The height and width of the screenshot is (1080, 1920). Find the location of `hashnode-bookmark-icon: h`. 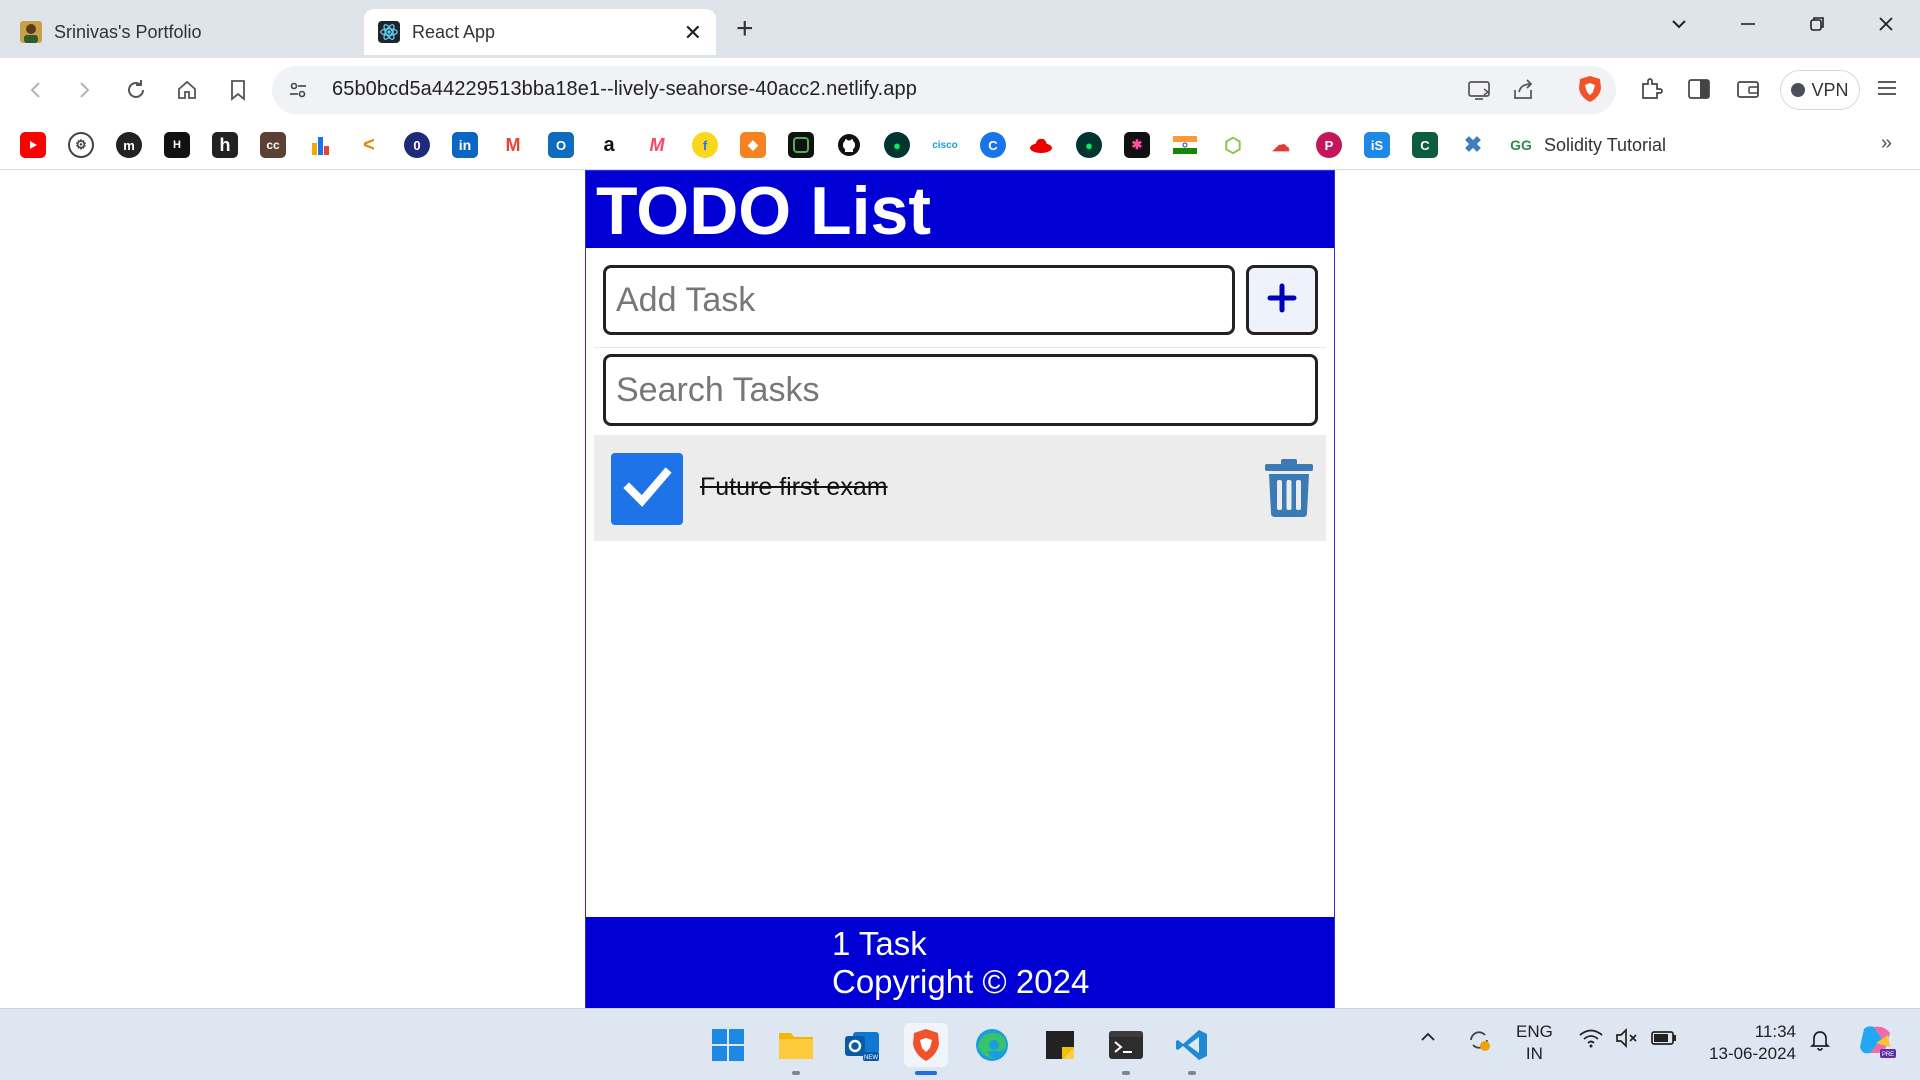

hashnode-bookmark-icon: h is located at coordinates (225, 145).